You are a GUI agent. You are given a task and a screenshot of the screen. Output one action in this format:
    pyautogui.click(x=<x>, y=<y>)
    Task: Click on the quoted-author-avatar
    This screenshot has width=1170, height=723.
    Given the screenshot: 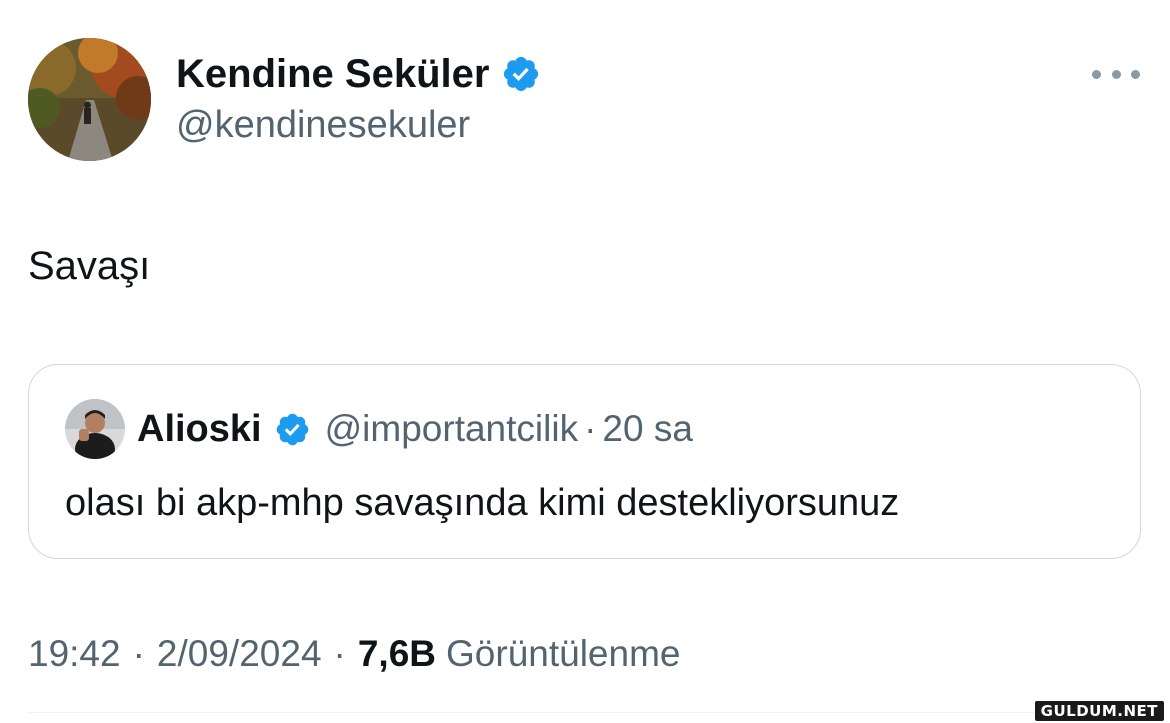 What is the action you would take?
    pyautogui.click(x=95, y=429)
    